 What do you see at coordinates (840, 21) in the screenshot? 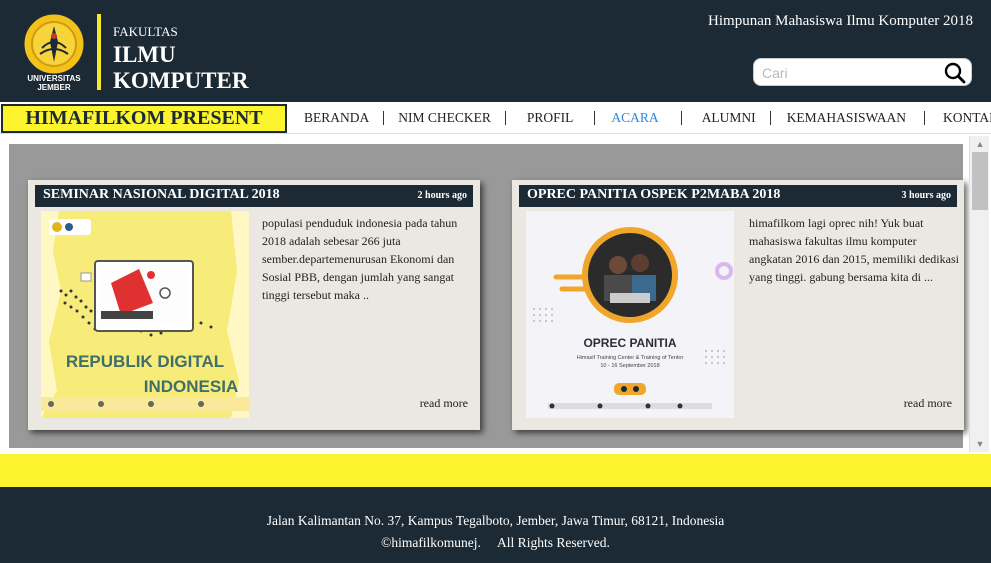
I see `organization-title: Himpunan Mahasiswa Ilmu Komputer 2018` at bounding box center [840, 21].